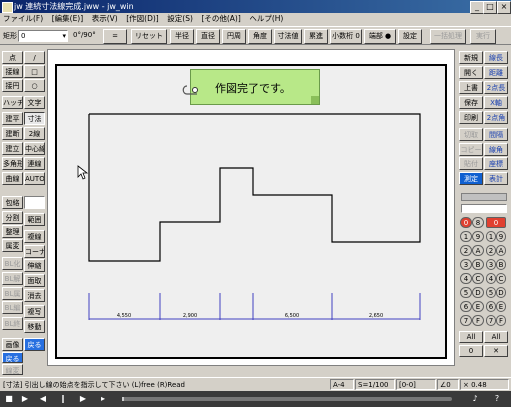 The width and height of the screenshot is (511, 407). Describe the element at coordinates (83, 172) in the screenshot. I see `mouse-pointer-icon` at that location.